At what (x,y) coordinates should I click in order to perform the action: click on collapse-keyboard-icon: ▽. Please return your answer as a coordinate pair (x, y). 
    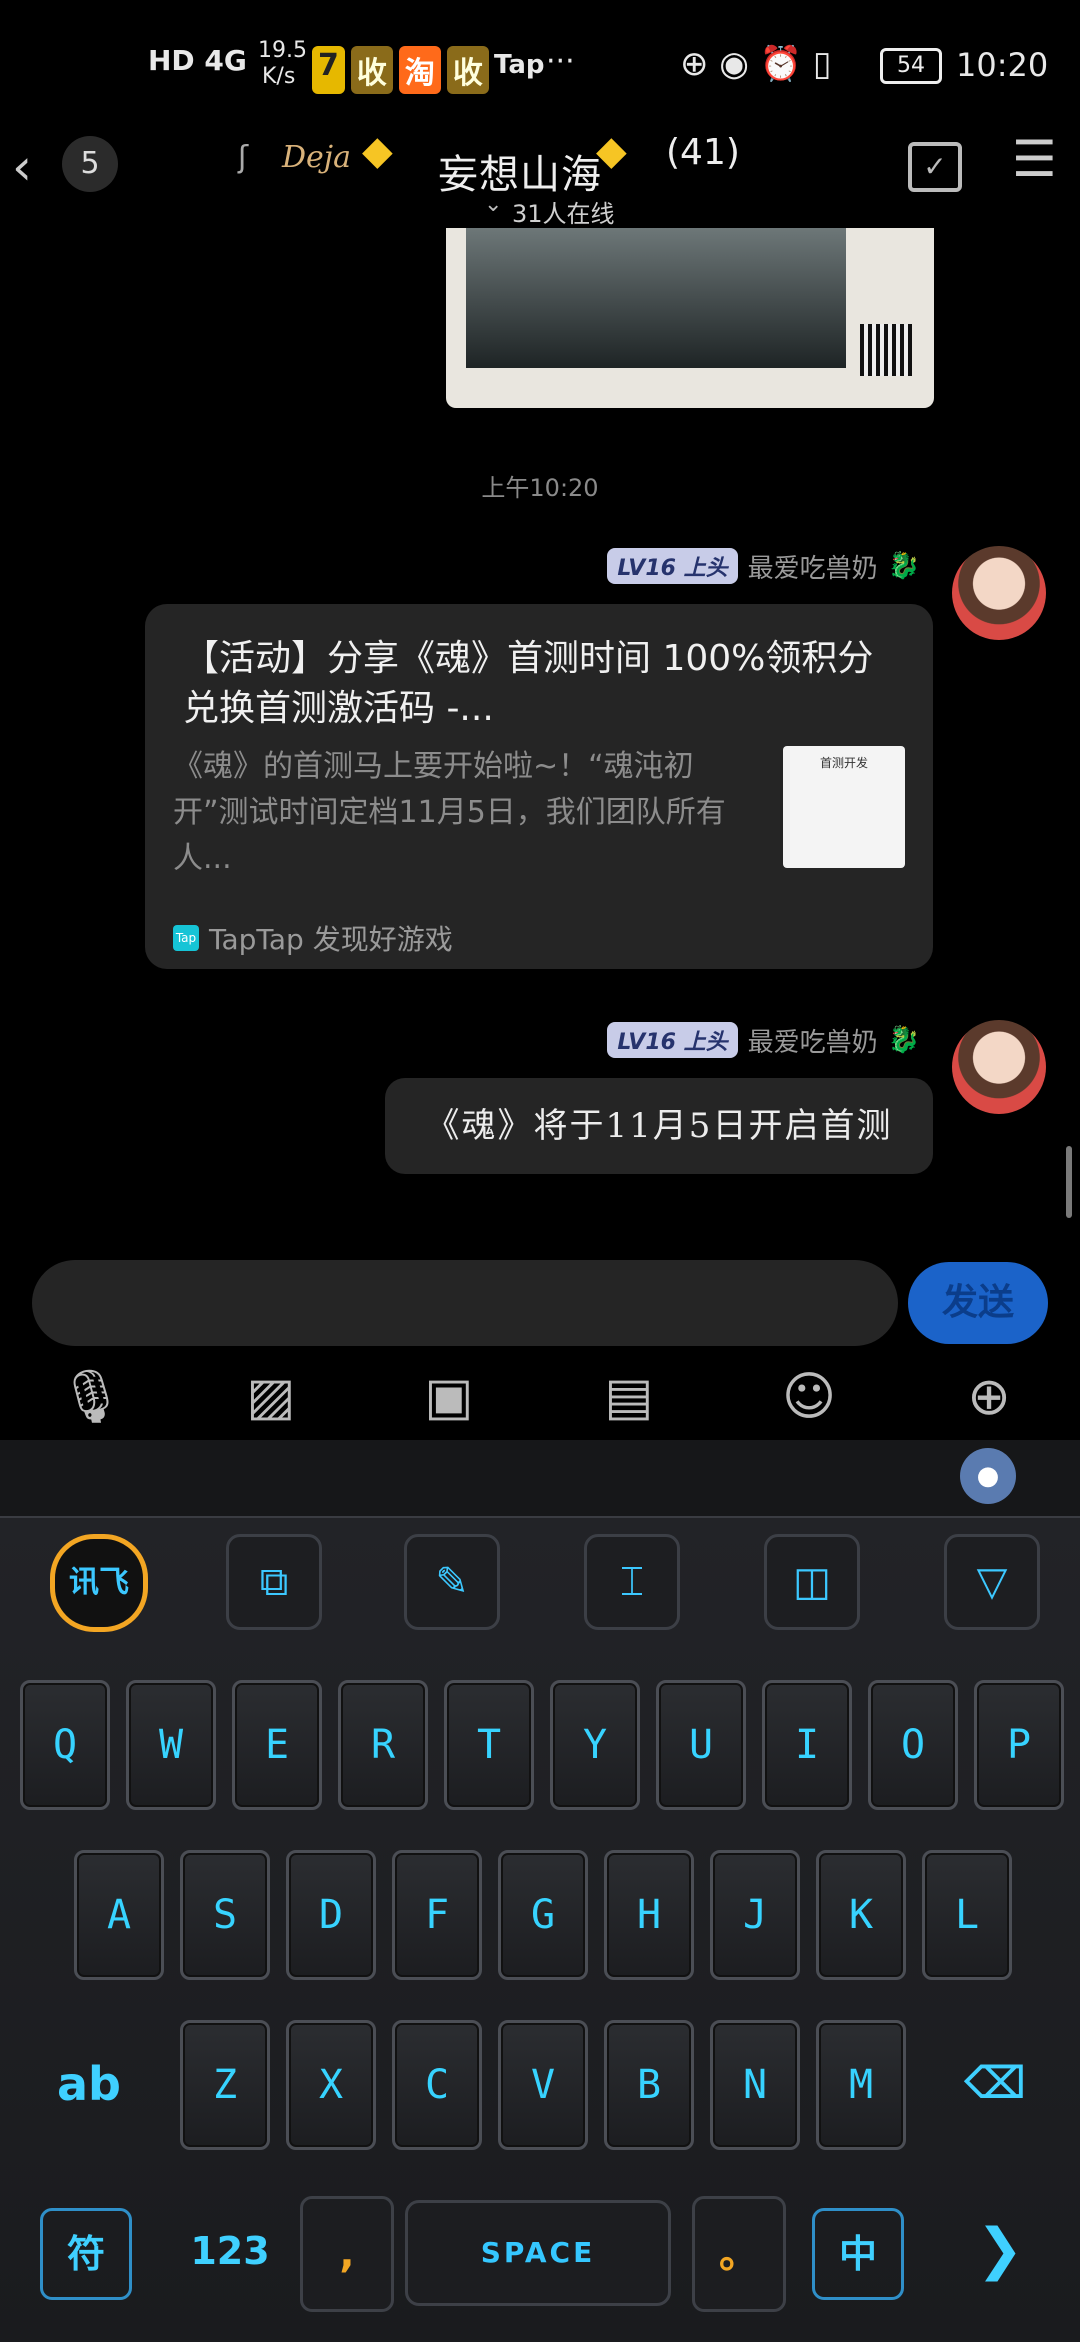
    Looking at the image, I should click on (992, 1582).